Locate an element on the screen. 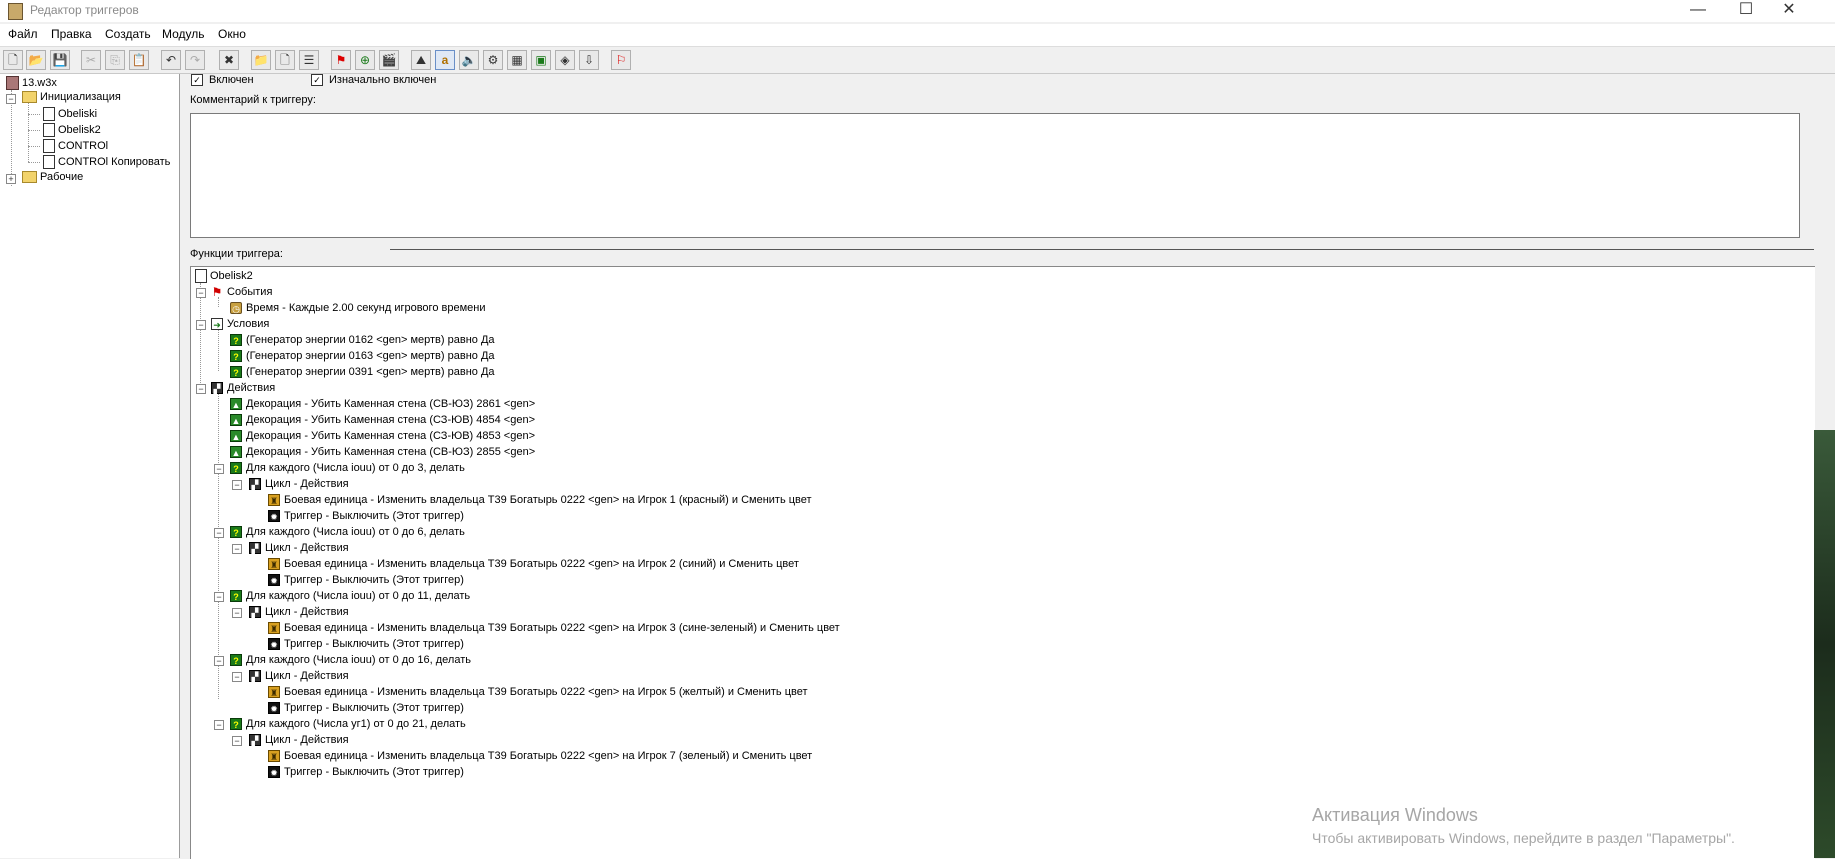 This screenshot has height=859, width=1835. question-icon: ? is located at coordinates (236, 660).